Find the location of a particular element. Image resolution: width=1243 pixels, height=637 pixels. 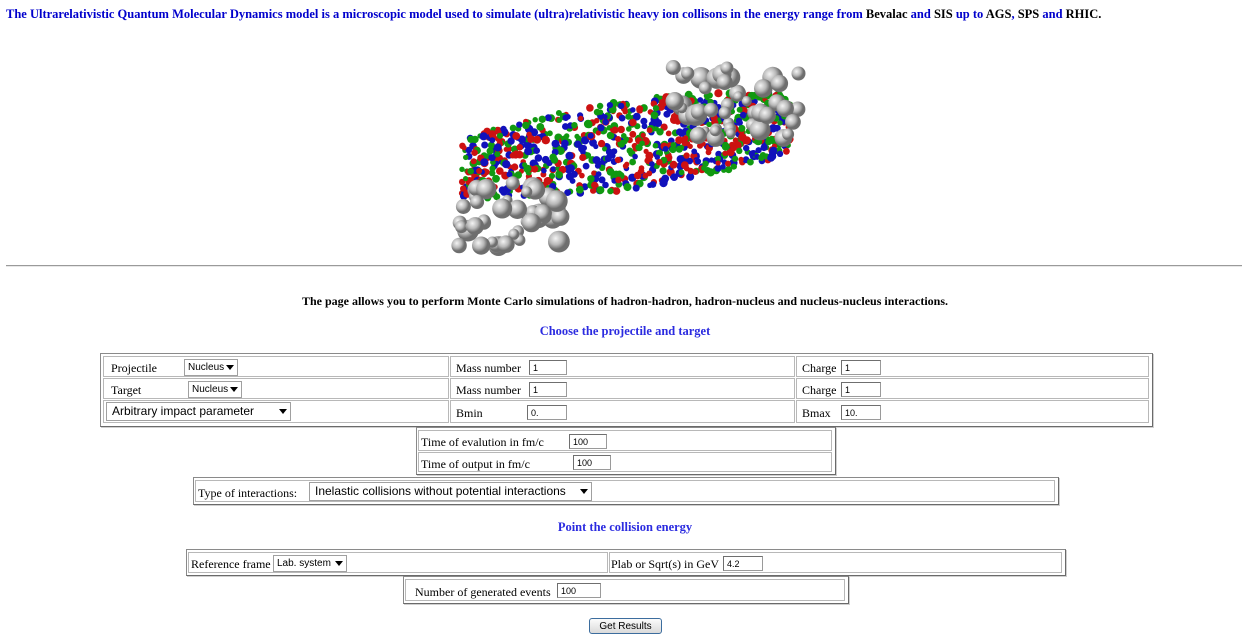

projectile-charge-label: Charge is located at coordinates (819, 368).